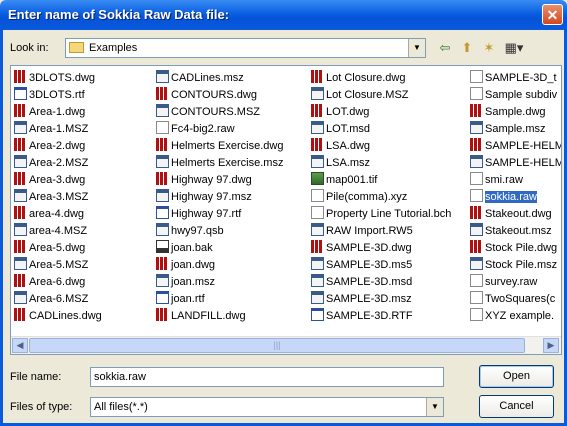 Image resolution: width=567 pixels, height=426 pixels. Describe the element at coordinates (119, 14) in the screenshot. I see `dialog-title: Enter name of Sokkia Raw Data file:` at that location.